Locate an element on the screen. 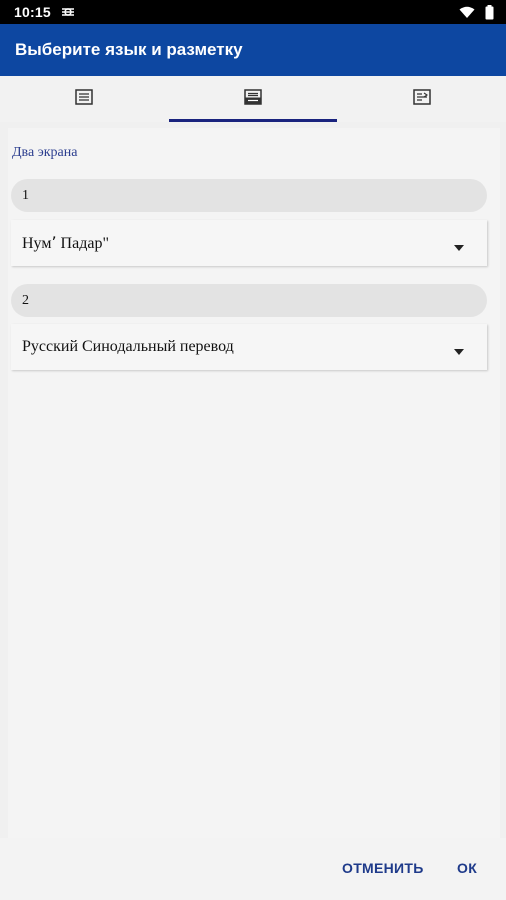 This screenshot has width=506, height=900. selected-translation: Нум՚ Падар" is located at coordinates (65, 243).